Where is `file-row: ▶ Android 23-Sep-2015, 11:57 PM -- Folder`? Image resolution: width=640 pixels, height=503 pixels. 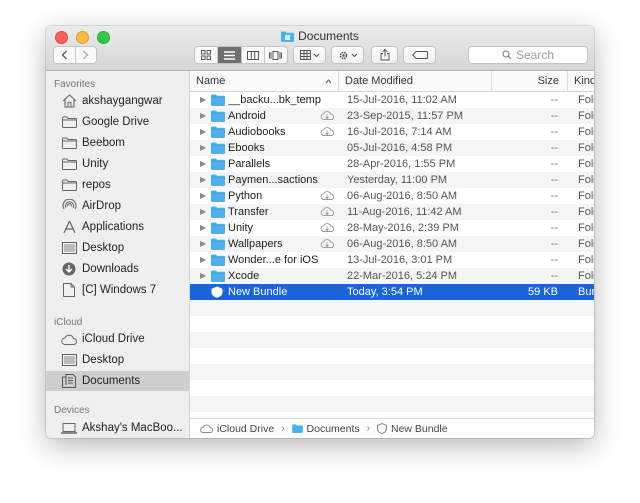 file-row: ▶ Android 23-Sep-2015, 11:57 PM -- Folder is located at coordinates (392, 116).